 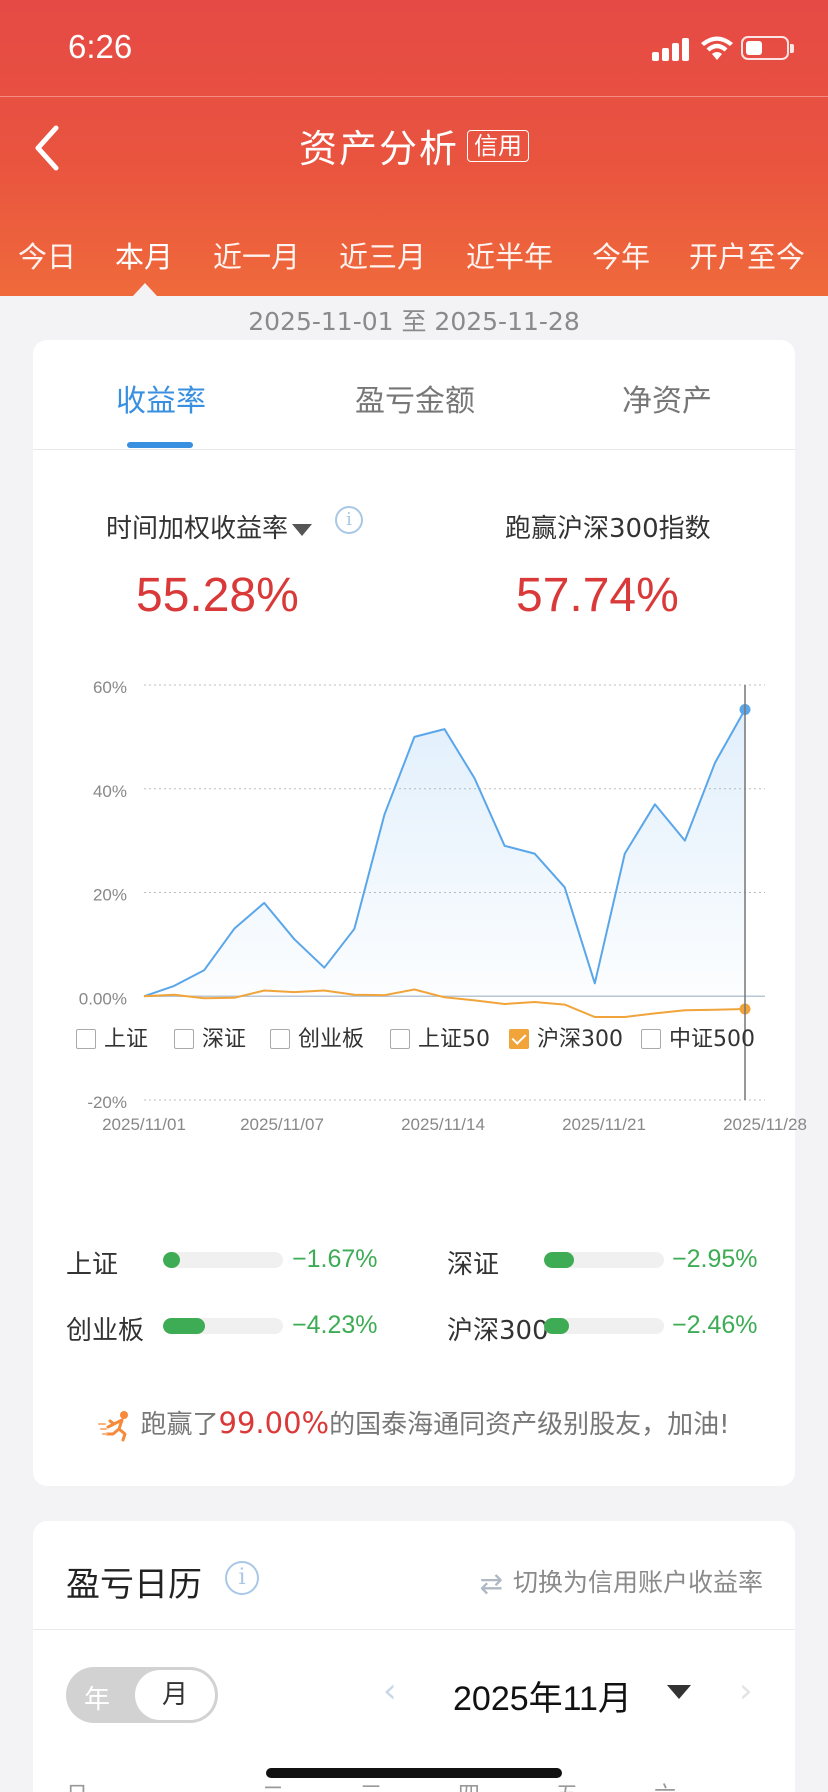 I want to click on legend-label: 创业板, so click(x=331, y=1039).